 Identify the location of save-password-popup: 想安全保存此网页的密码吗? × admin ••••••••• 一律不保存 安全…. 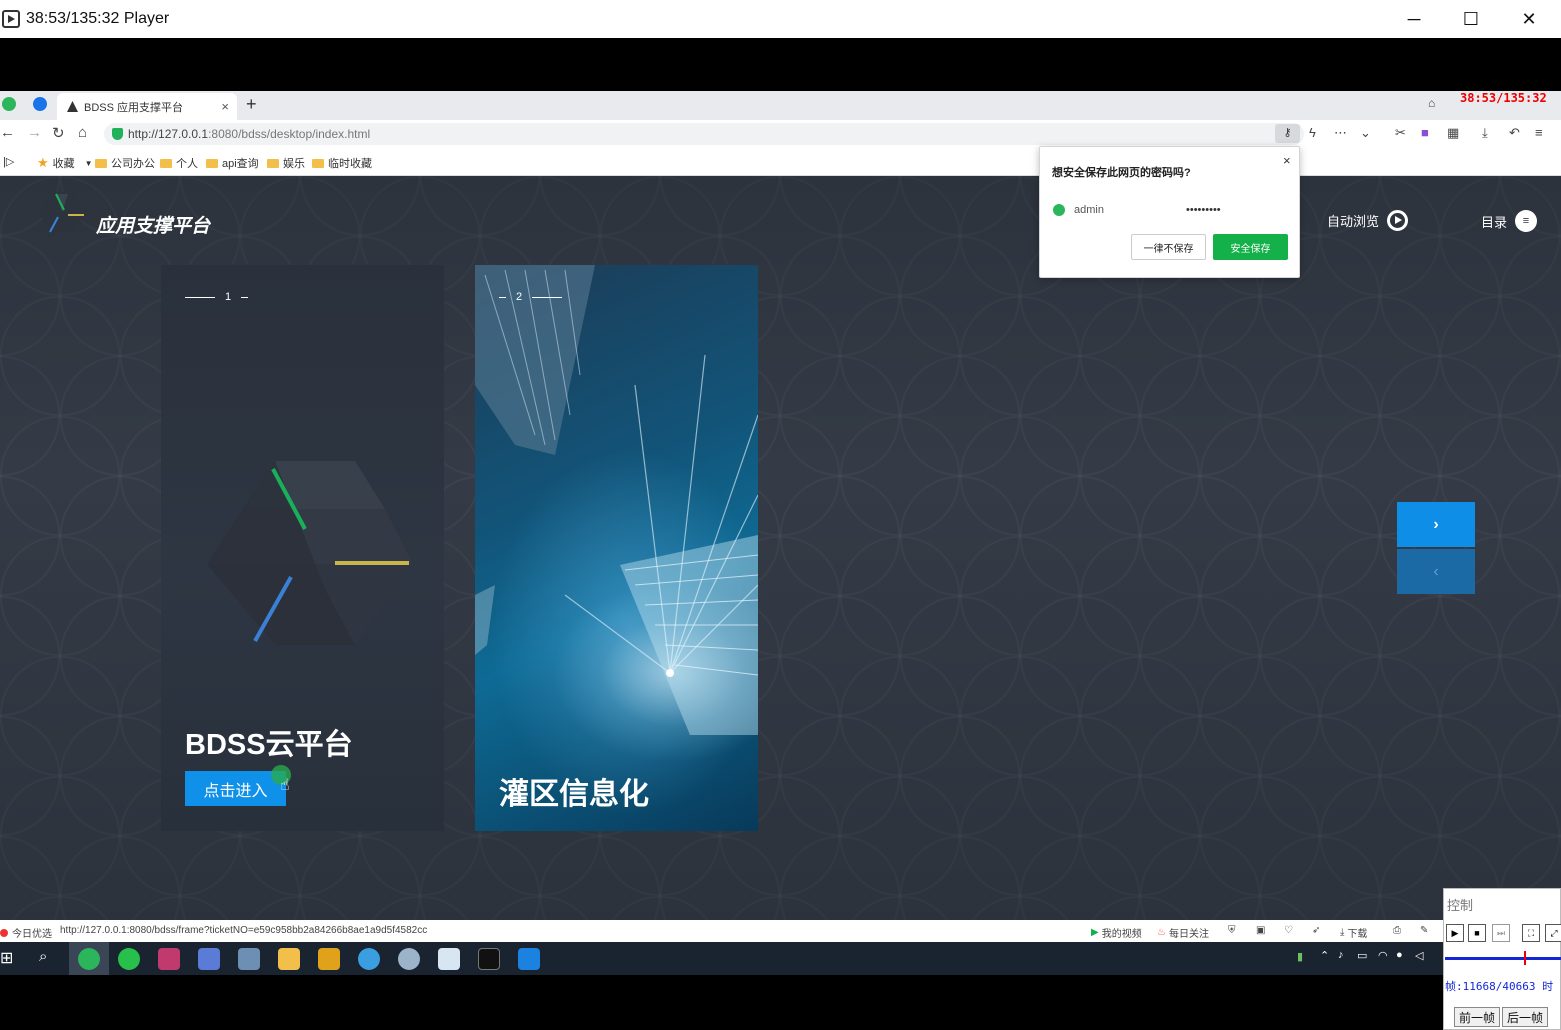
(1169, 212).